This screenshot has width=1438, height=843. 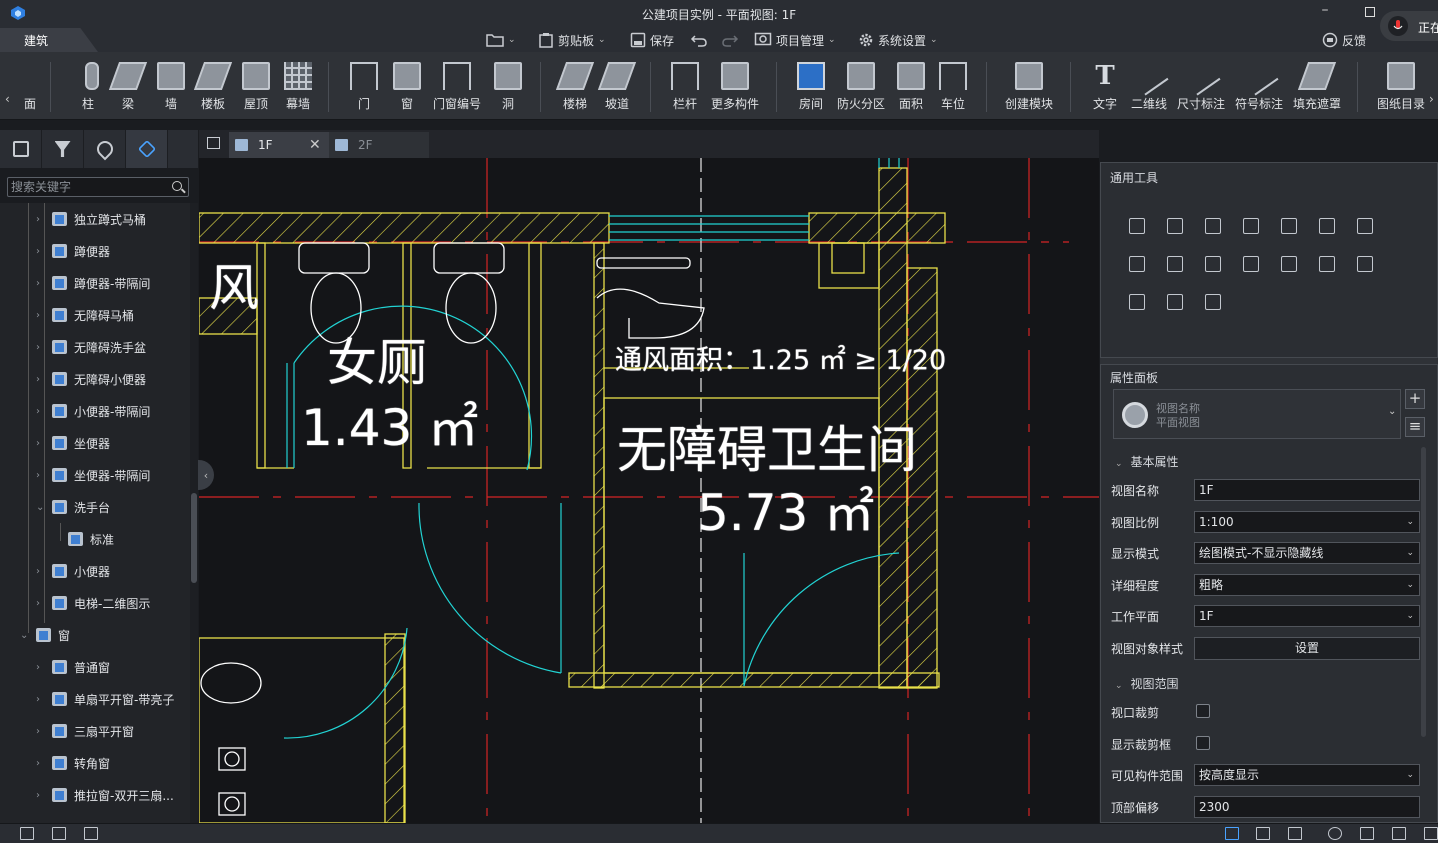 What do you see at coordinates (213, 86) in the screenshot?
I see `floor-slab-button: 楼板` at bounding box center [213, 86].